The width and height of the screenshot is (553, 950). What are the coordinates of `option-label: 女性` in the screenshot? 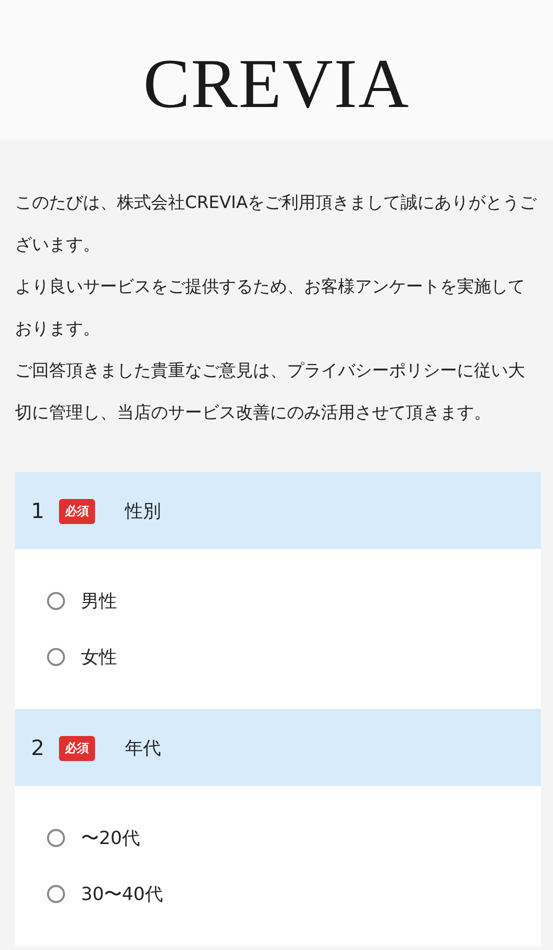 It's located at (99, 657).